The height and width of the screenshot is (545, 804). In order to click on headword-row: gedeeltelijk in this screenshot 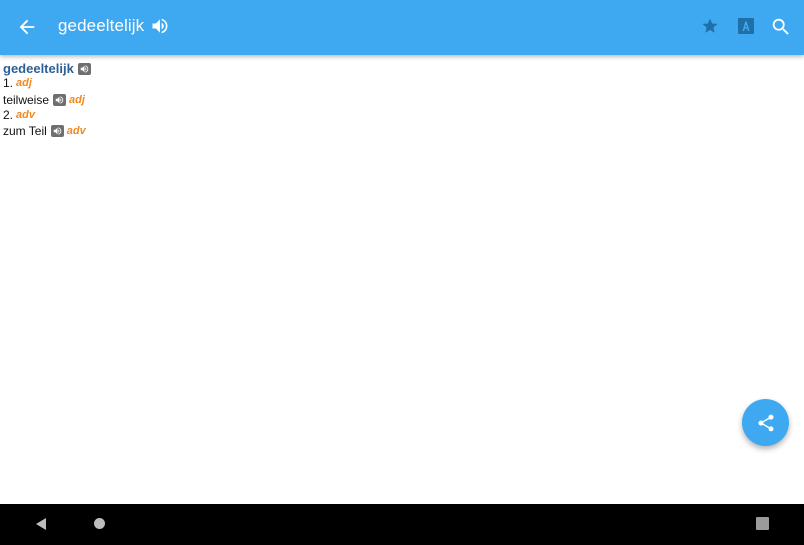, I will do `click(47, 68)`.